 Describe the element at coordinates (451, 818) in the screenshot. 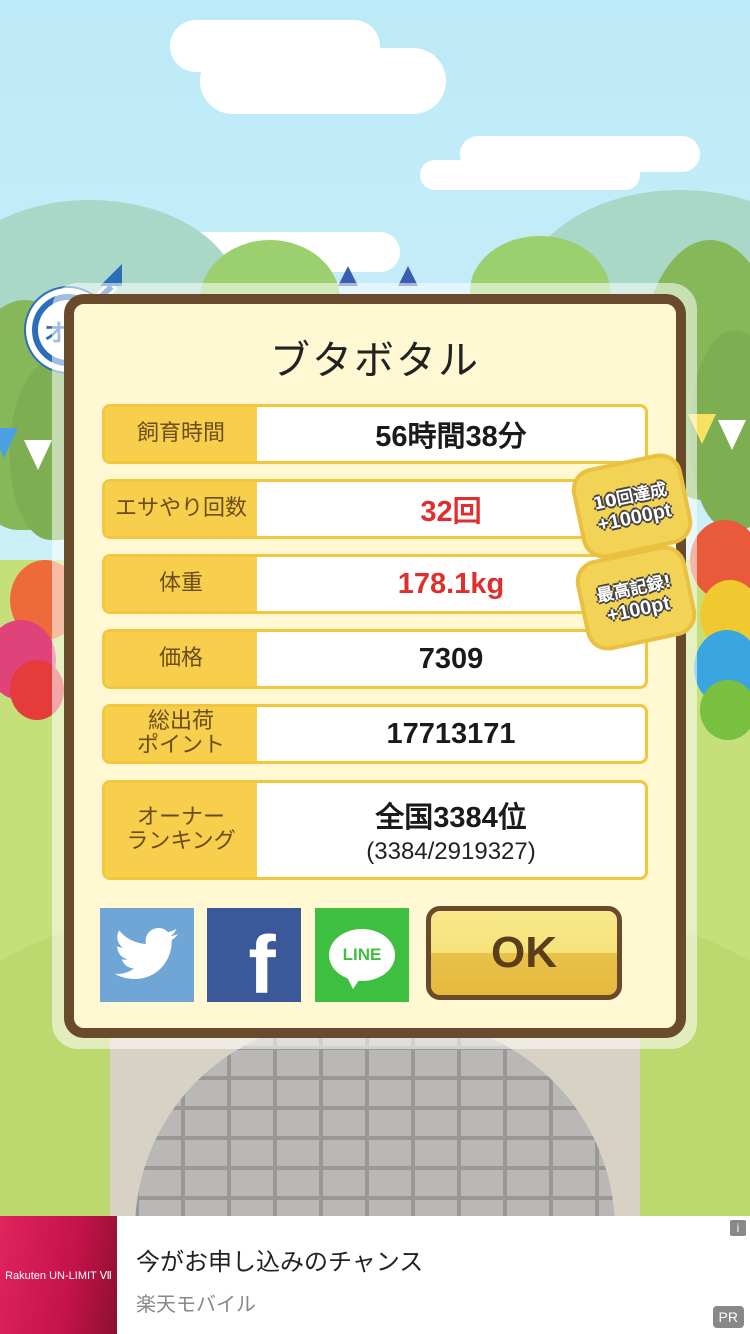

I see `ranking-position: 全国3384位` at that location.